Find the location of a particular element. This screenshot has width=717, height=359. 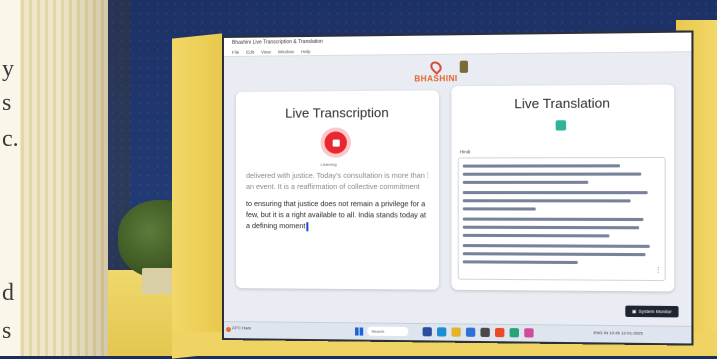

taskbar-apps is located at coordinates (478, 332).